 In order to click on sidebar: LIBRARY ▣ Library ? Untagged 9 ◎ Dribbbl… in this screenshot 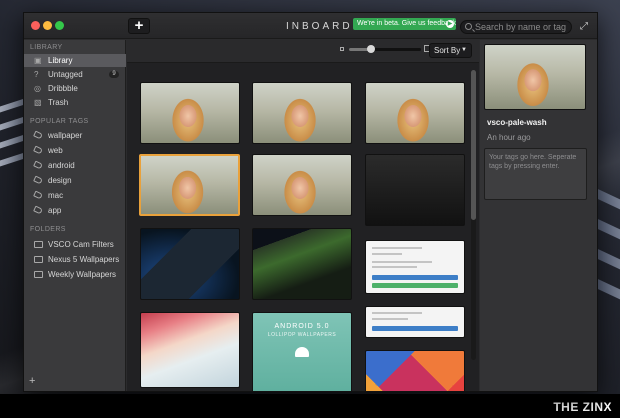, I will do `click(75, 215)`.